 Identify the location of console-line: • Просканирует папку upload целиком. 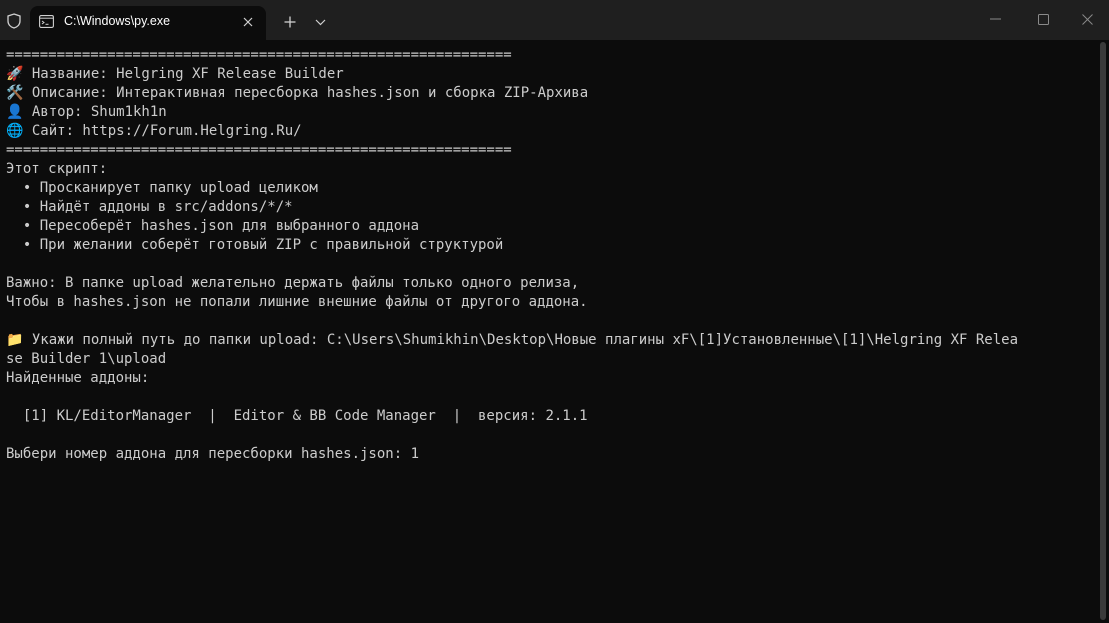
(162, 188).